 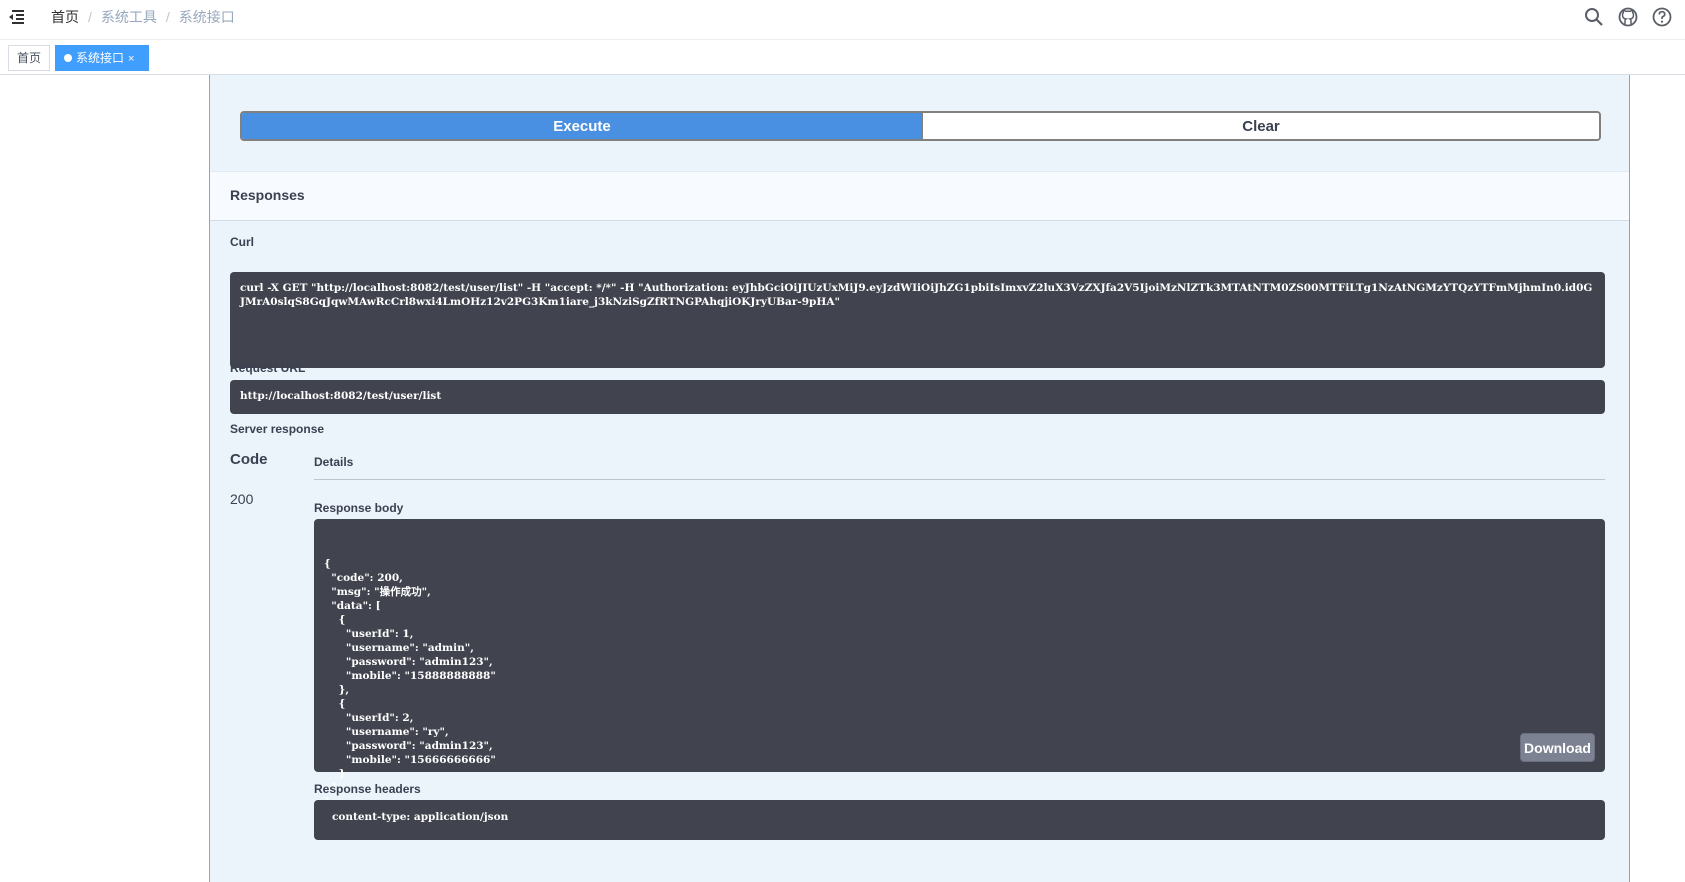 What do you see at coordinates (277, 429) in the screenshot?
I see `server-response-label: Server response` at bounding box center [277, 429].